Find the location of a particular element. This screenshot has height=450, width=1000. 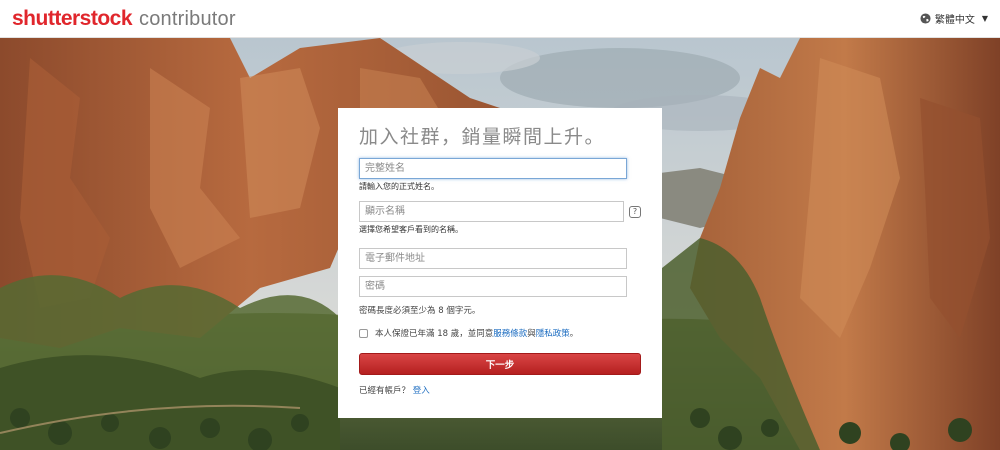

terms-prefix: 本人保證已年滿 18 歲，並同意 is located at coordinates (434, 334).